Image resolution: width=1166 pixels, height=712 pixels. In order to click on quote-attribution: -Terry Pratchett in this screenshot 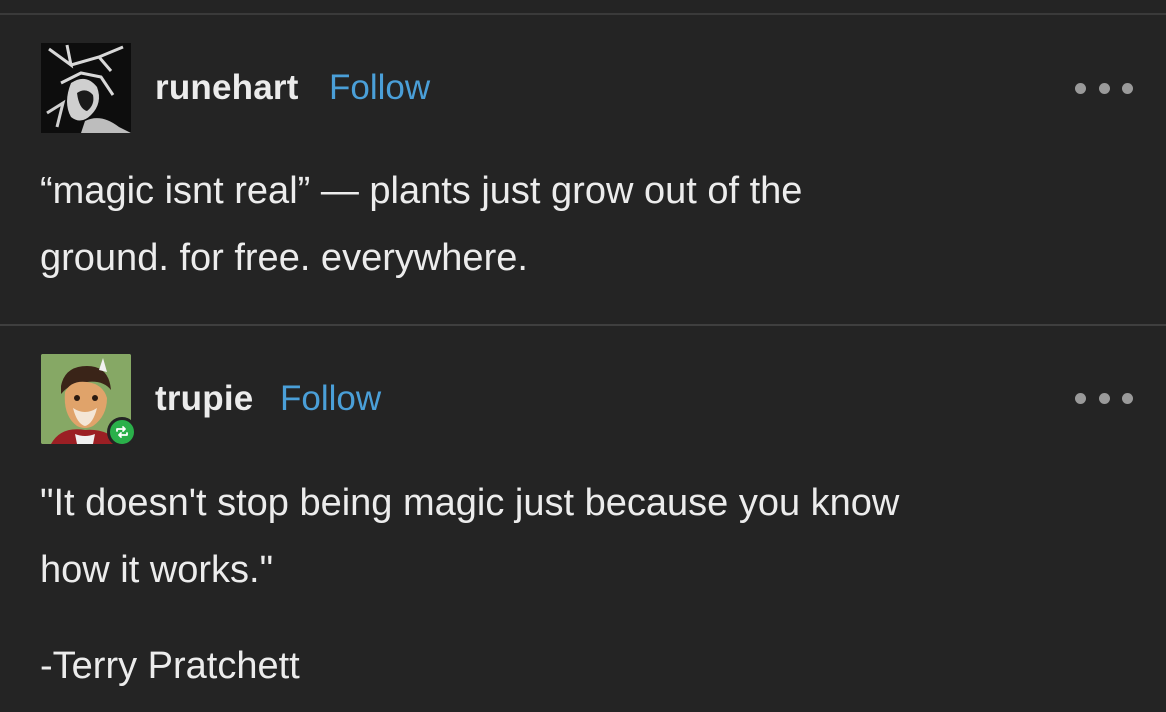, I will do `click(170, 666)`.